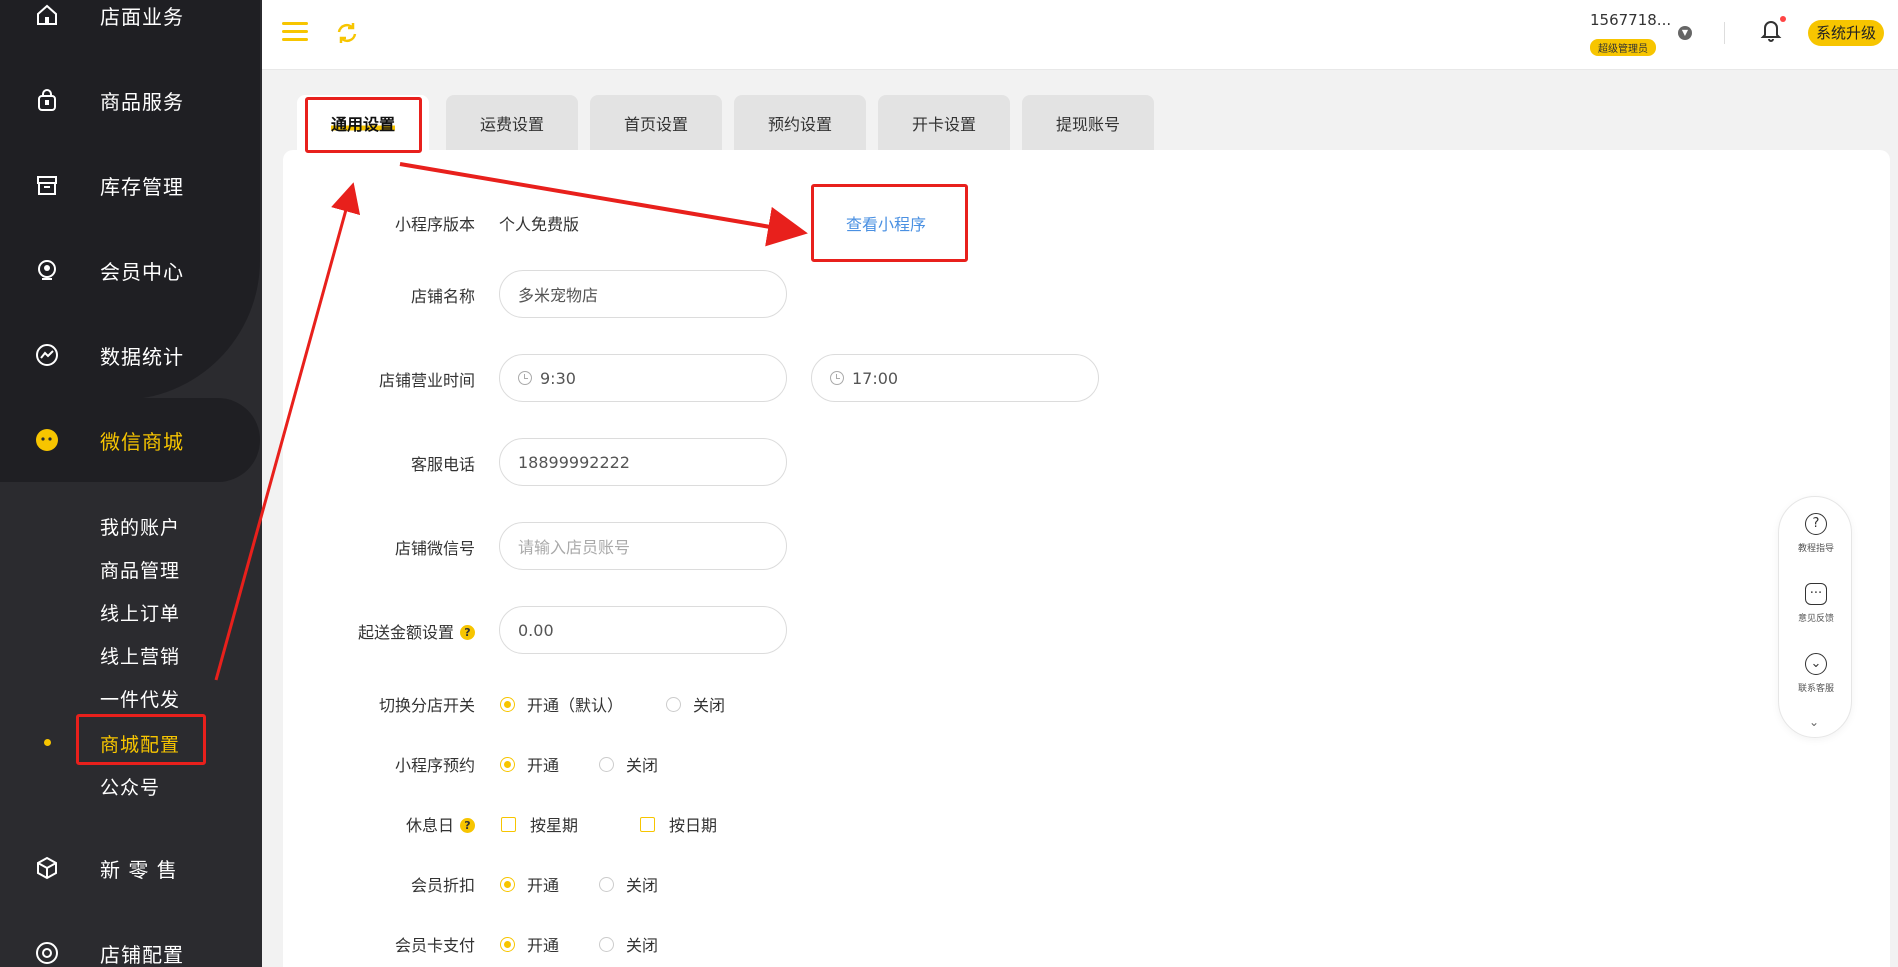 The height and width of the screenshot is (967, 1898). Describe the element at coordinates (603, 204) in the screenshot. I see `arrow-to-view-link` at that location.